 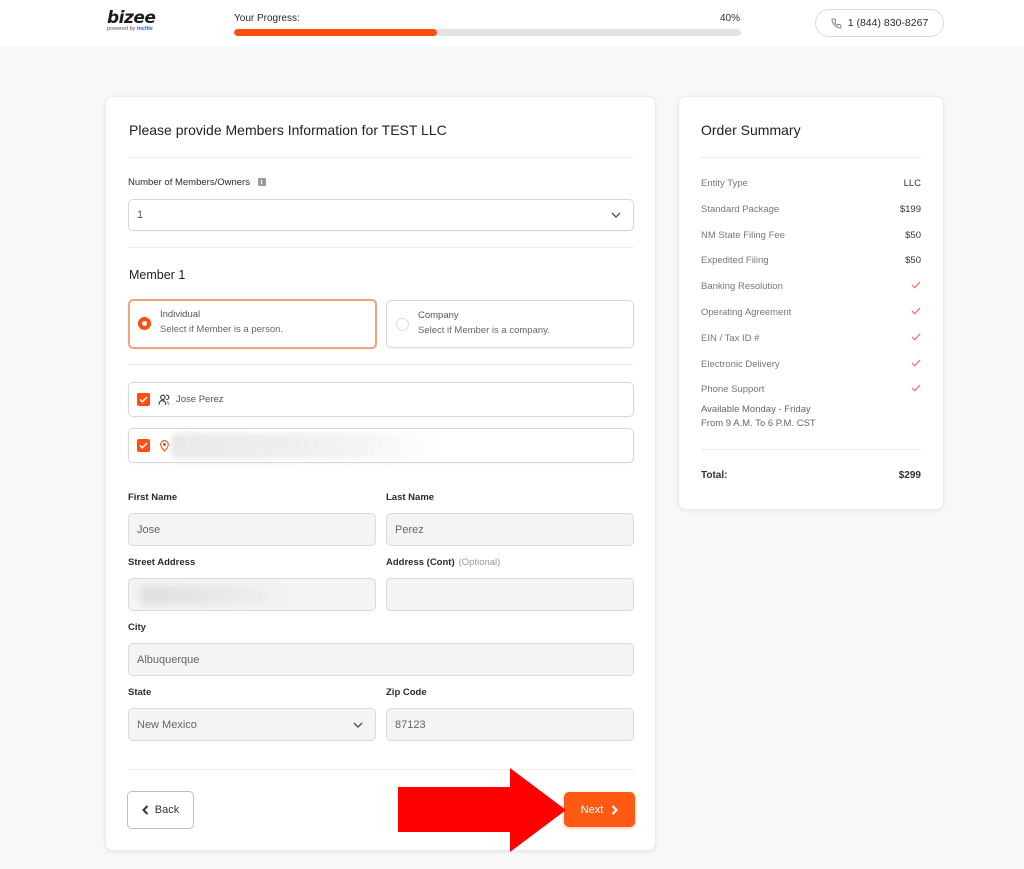 I want to click on phone-support-button: 1 (844) 830-8267, so click(x=879, y=23).